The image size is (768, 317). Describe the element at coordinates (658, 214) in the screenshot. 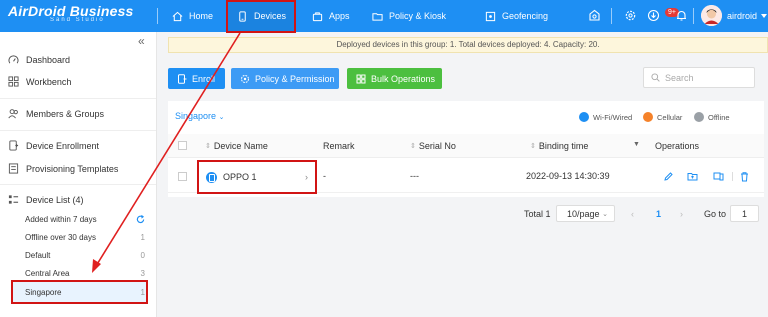

I see `current-page: 1` at that location.